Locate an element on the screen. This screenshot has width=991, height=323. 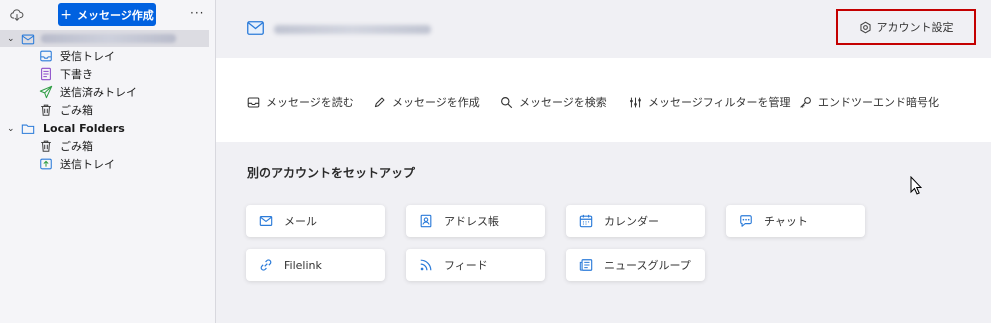
action-label: エンドツーエンド暗号化 is located at coordinates (878, 102).